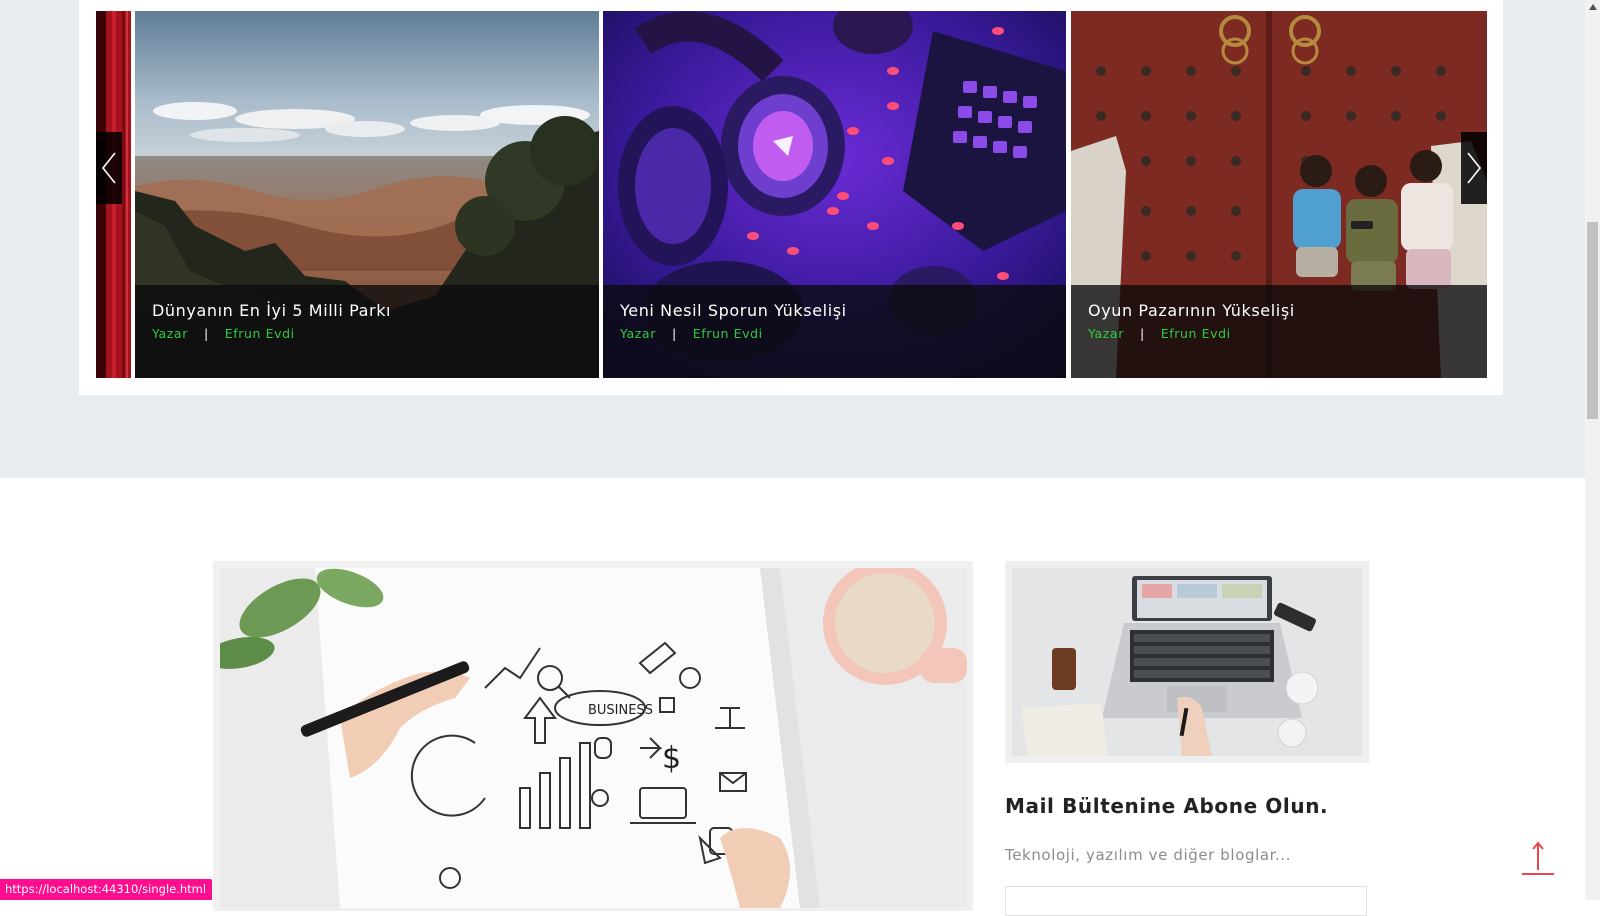 The width and height of the screenshot is (1600, 916). I want to click on slider-next-button, so click(1474, 168).